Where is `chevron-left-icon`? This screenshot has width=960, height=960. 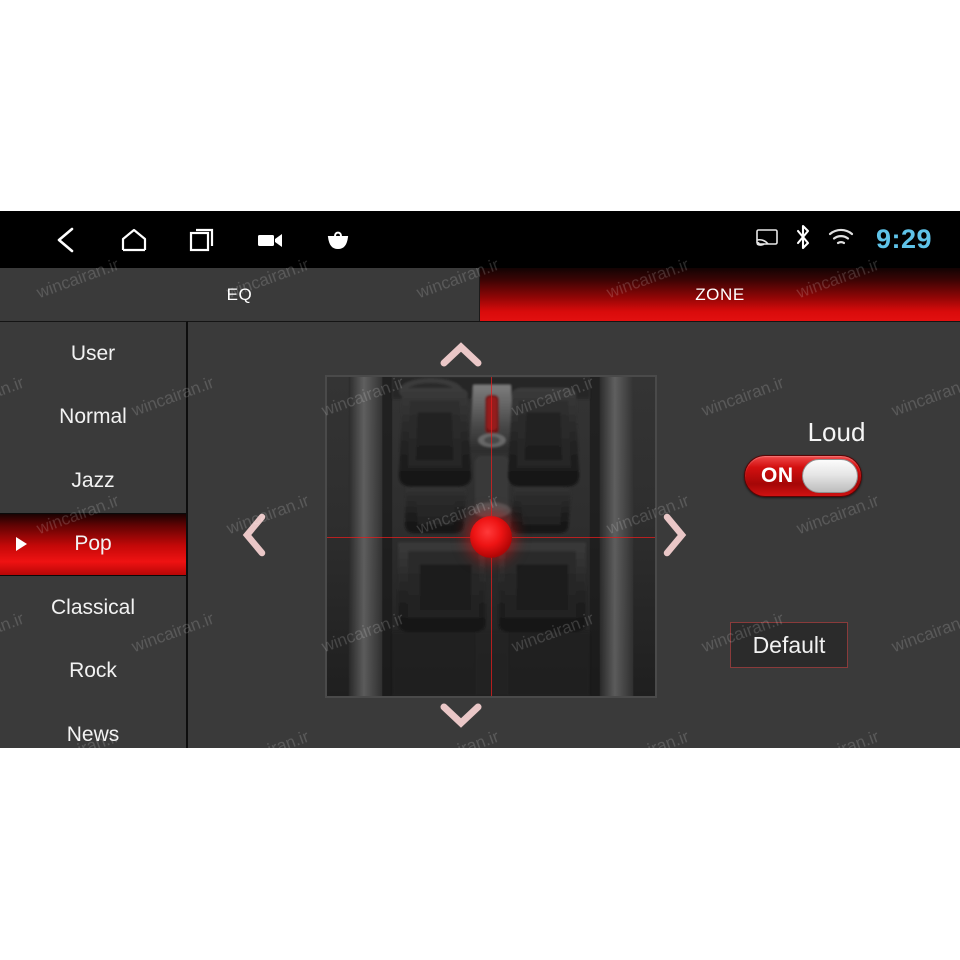 chevron-left-icon is located at coordinates (254, 537).